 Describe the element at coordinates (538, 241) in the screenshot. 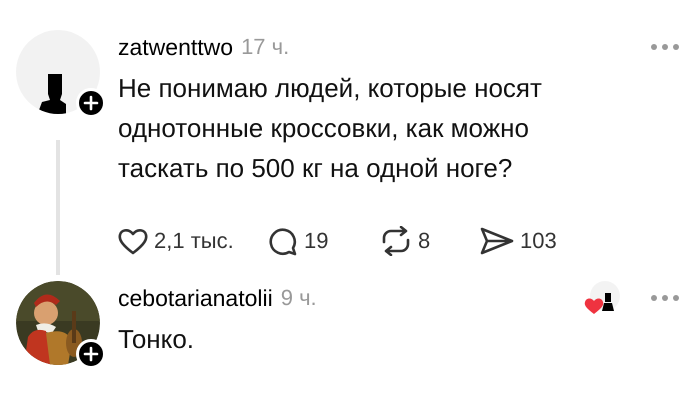

I see `share-count: 103` at that location.